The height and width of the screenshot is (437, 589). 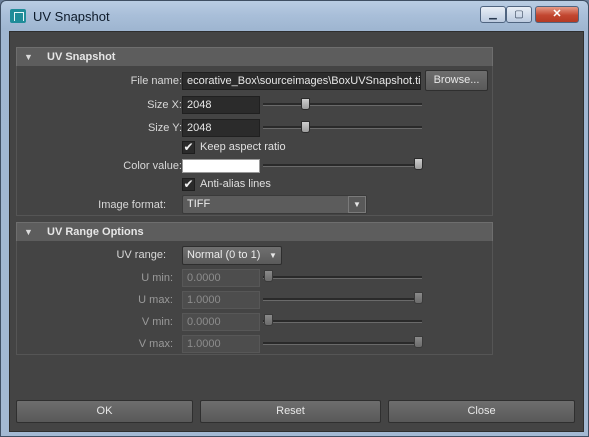 What do you see at coordinates (342, 104) in the screenshot?
I see `size-x-slider-track` at bounding box center [342, 104].